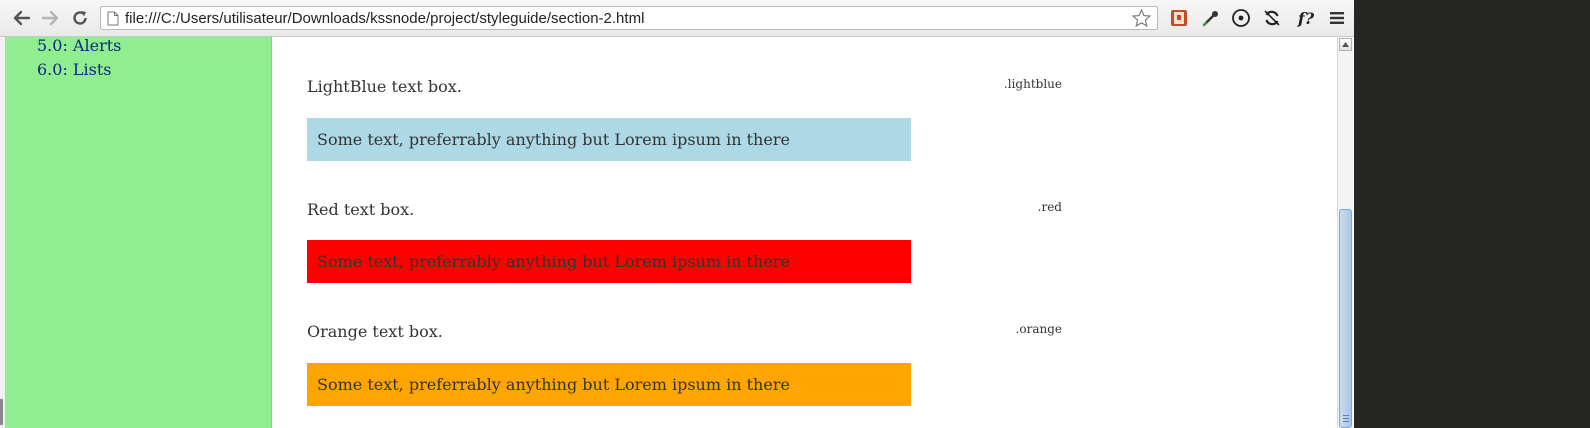 Image resolution: width=1590 pixels, height=428 pixels. I want to click on back-button, so click(22, 18).